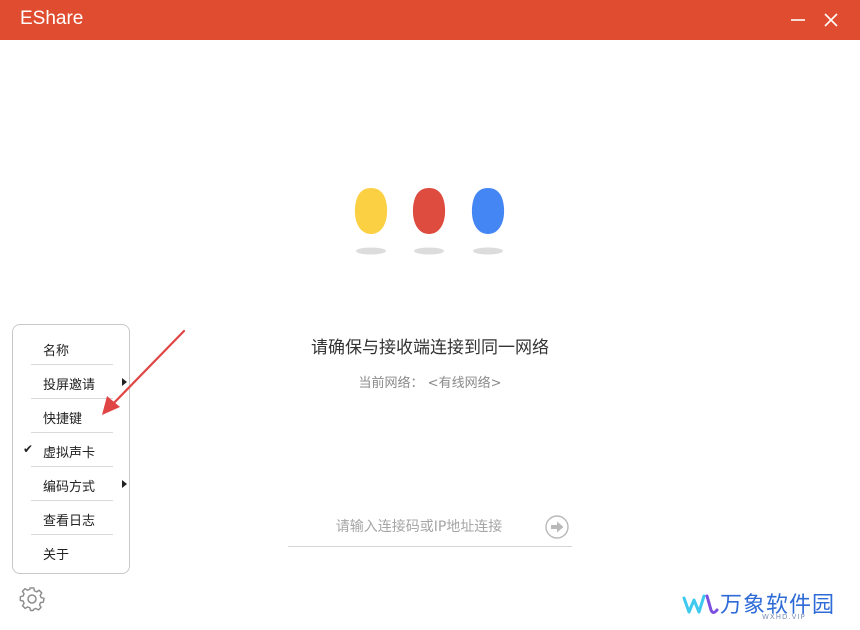 This screenshot has height=630, width=860. What do you see at coordinates (413, 527) in the screenshot?
I see `connect-code-input` at bounding box center [413, 527].